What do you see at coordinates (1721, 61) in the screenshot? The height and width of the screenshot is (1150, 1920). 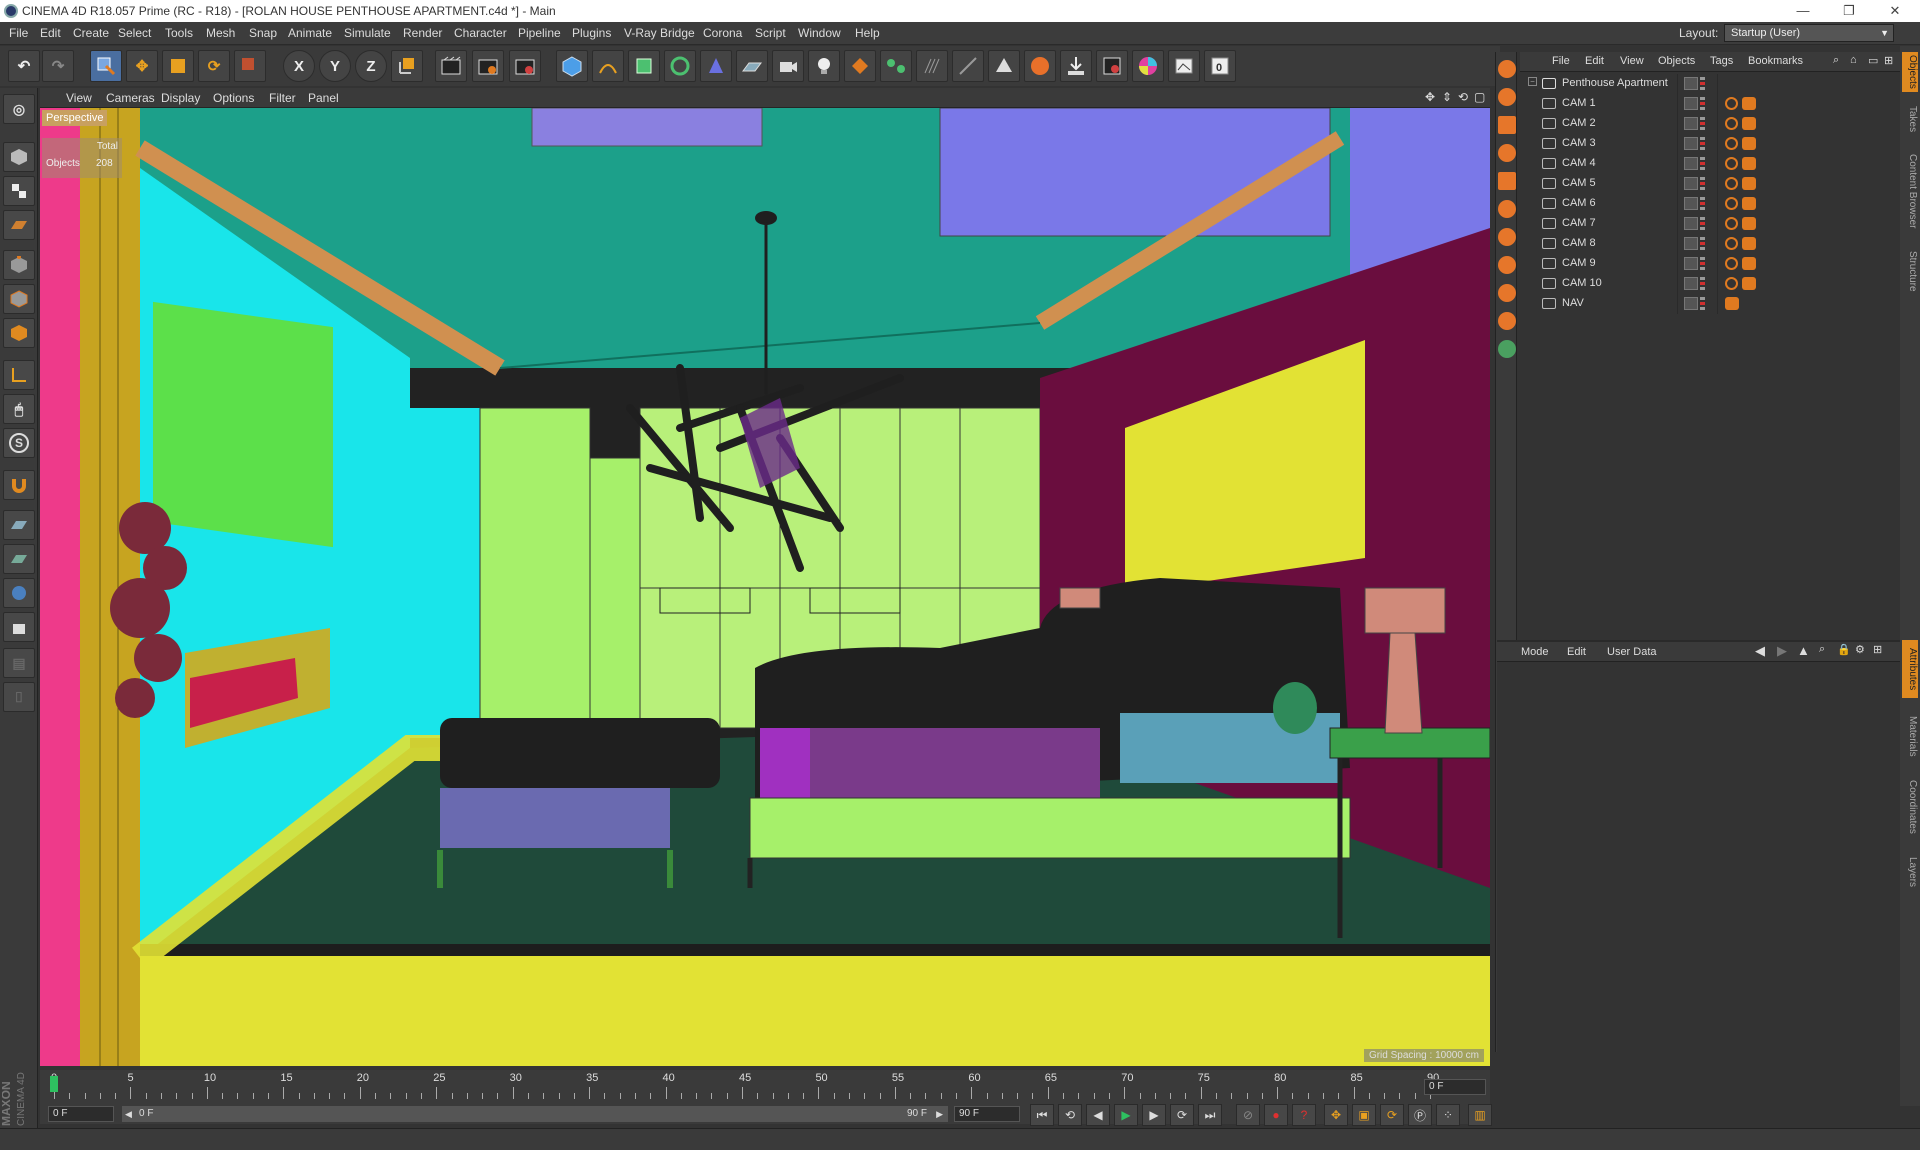 I see `om-menu-tags: Tags` at bounding box center [1721, 61].